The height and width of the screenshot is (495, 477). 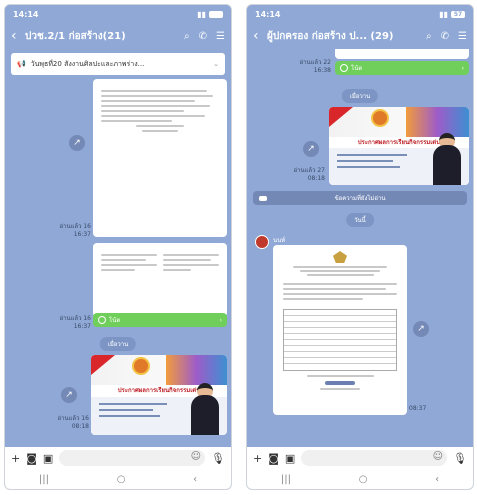 I want to click on chevron-down-icon: ⌄, so click(x=216, y=64).